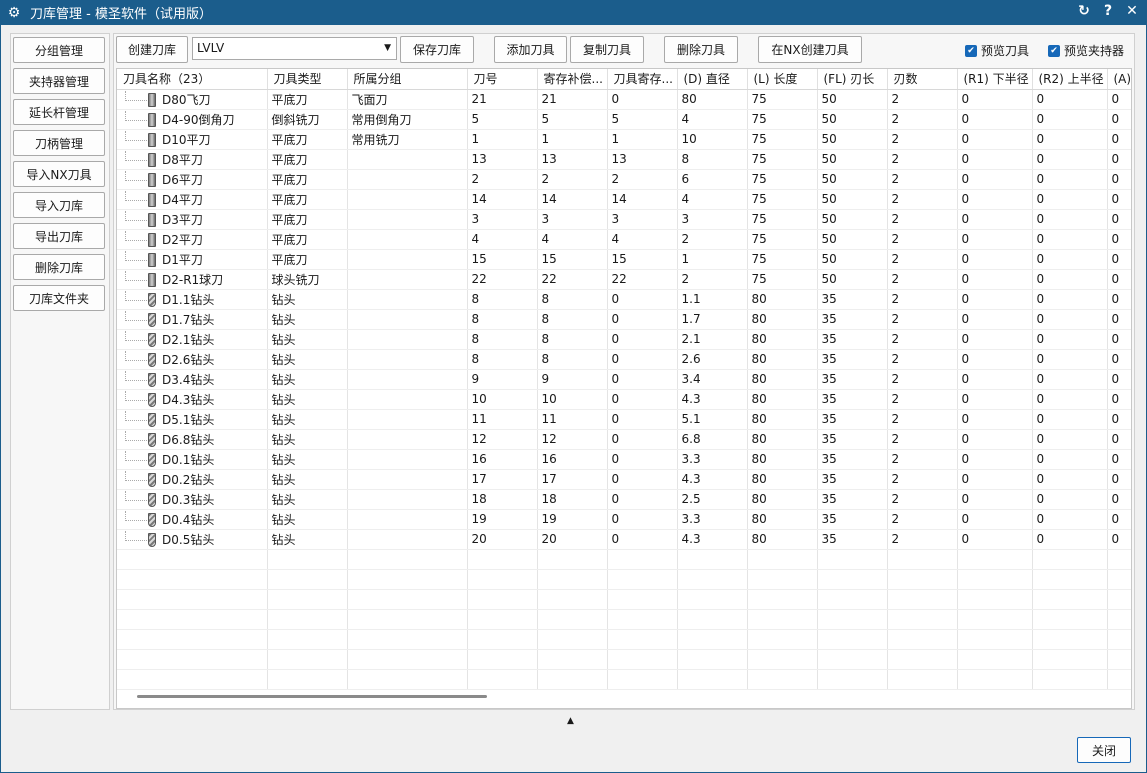  Describe the element at coordinates (624, 119) in the screenshot. I see `table-row: D4-90倒角刀 倒斜铣刀 常用倒角刀 5 5 5 4 75 50 2 0 0 0` at that location.